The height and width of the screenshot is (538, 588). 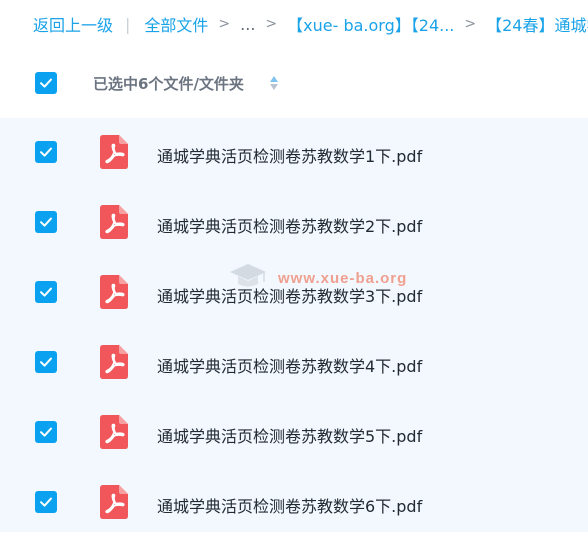 What do you see at coordinates (294, 83) in the screenshot?
I see `list-header: 已选中6个文件/文件夹` at bounding box center [294, 83].